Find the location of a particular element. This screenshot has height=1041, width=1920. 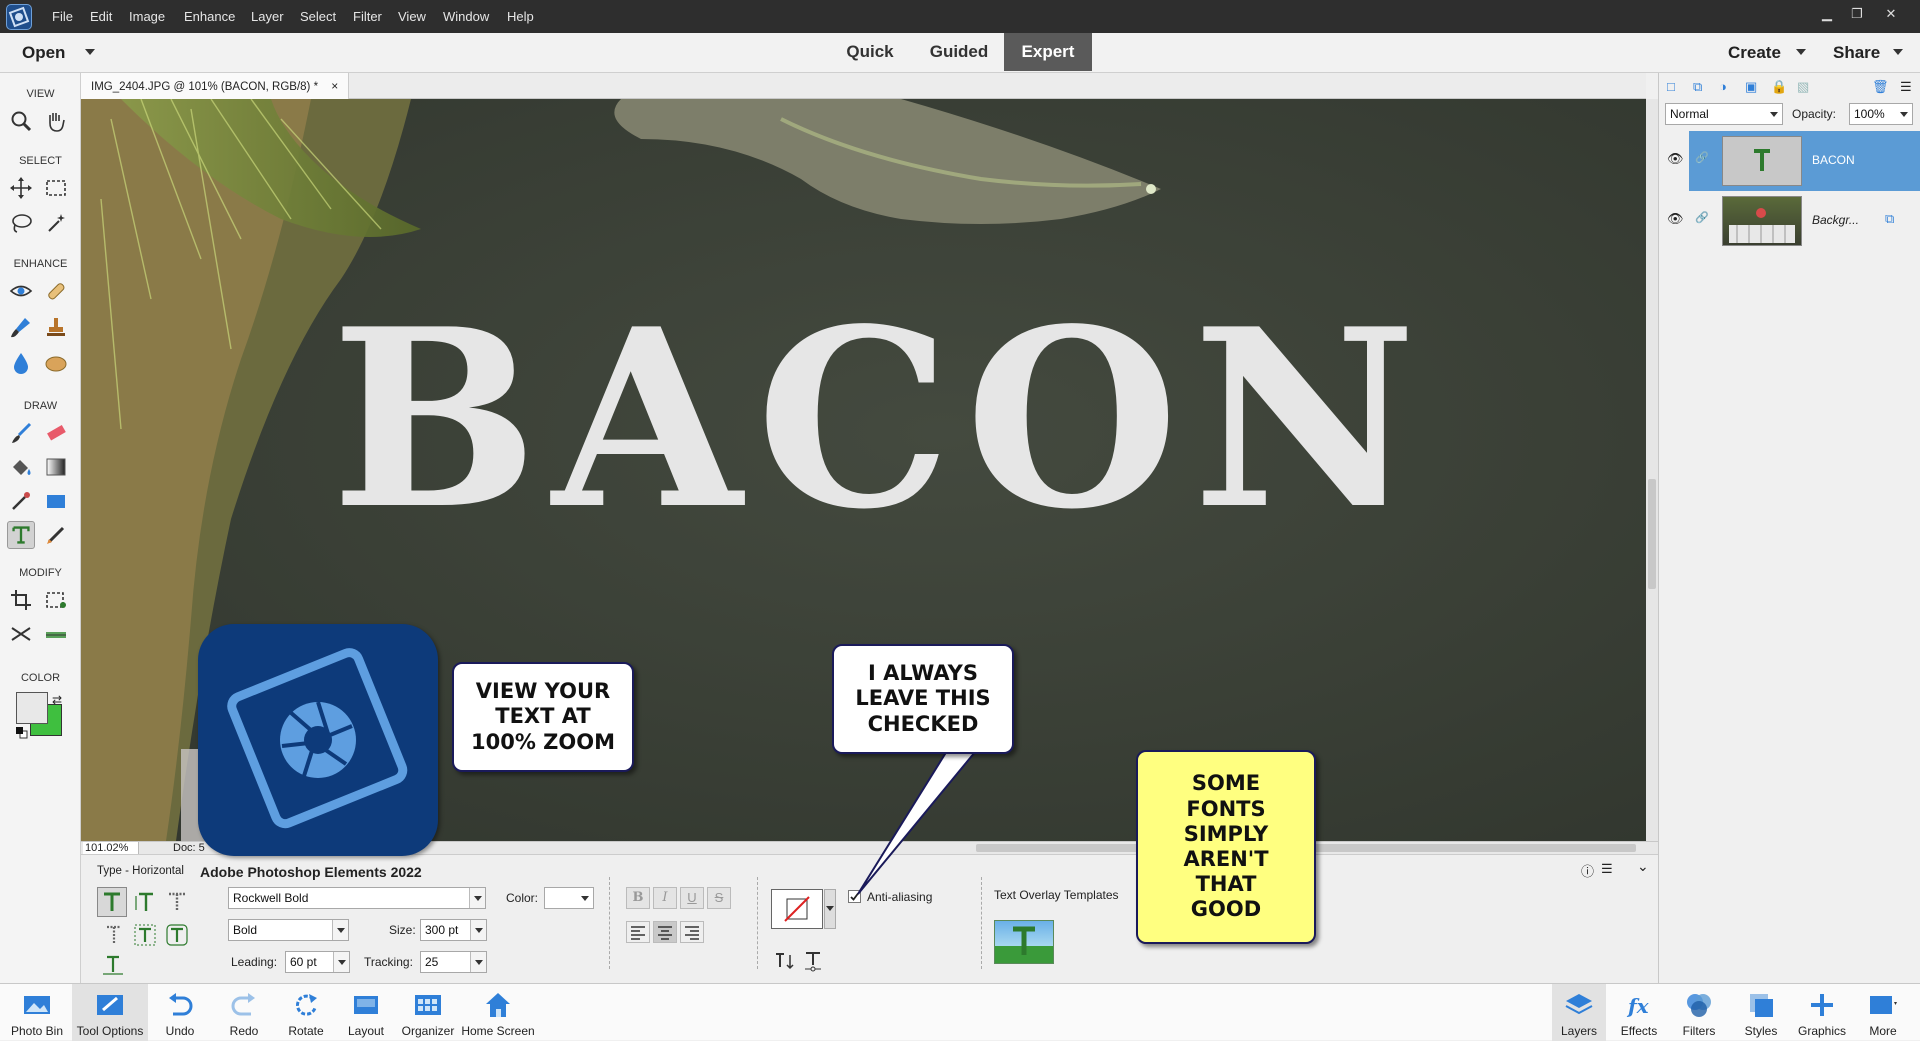

blend-mode-select: Normal is located at coordinates (1724, 114).